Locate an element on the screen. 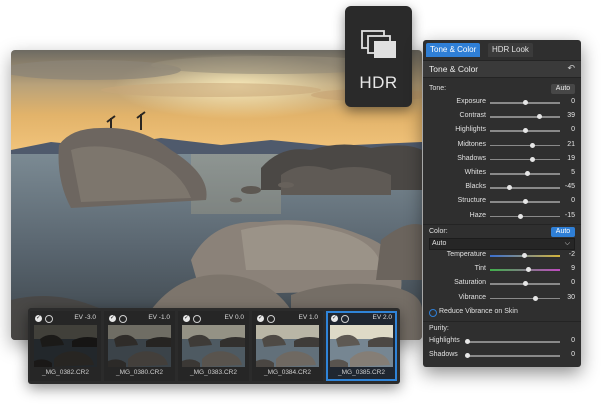 This screenshot has height=419, width=603. structure-slider-handle is located at coordinates (525, 202).